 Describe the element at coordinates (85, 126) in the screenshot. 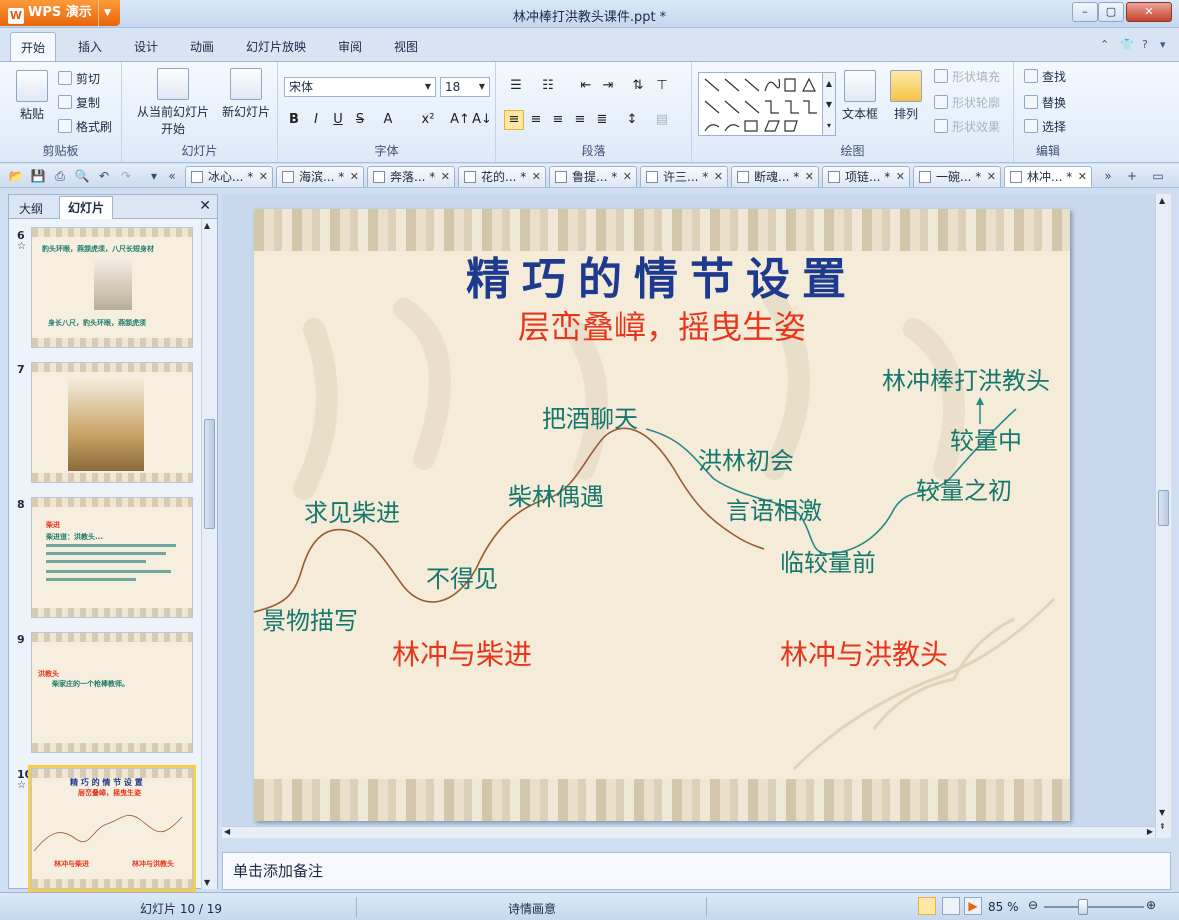

I see `format-painter-button: 格式刷` at that location.